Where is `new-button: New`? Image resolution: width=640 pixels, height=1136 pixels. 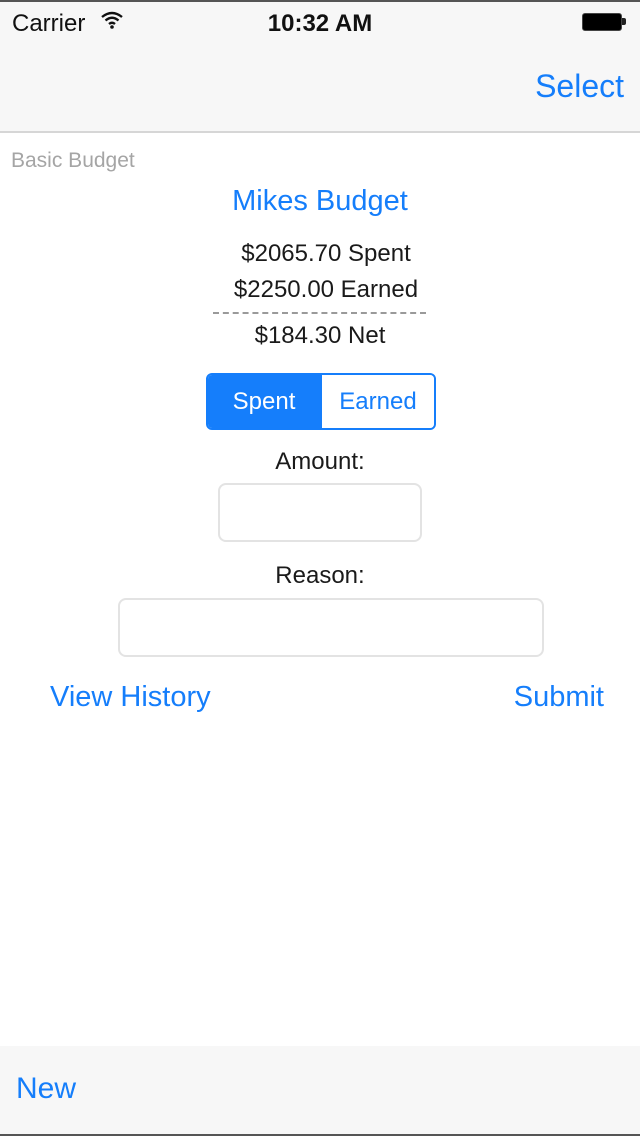 new-button: New is located at coordinates (46, 1089).